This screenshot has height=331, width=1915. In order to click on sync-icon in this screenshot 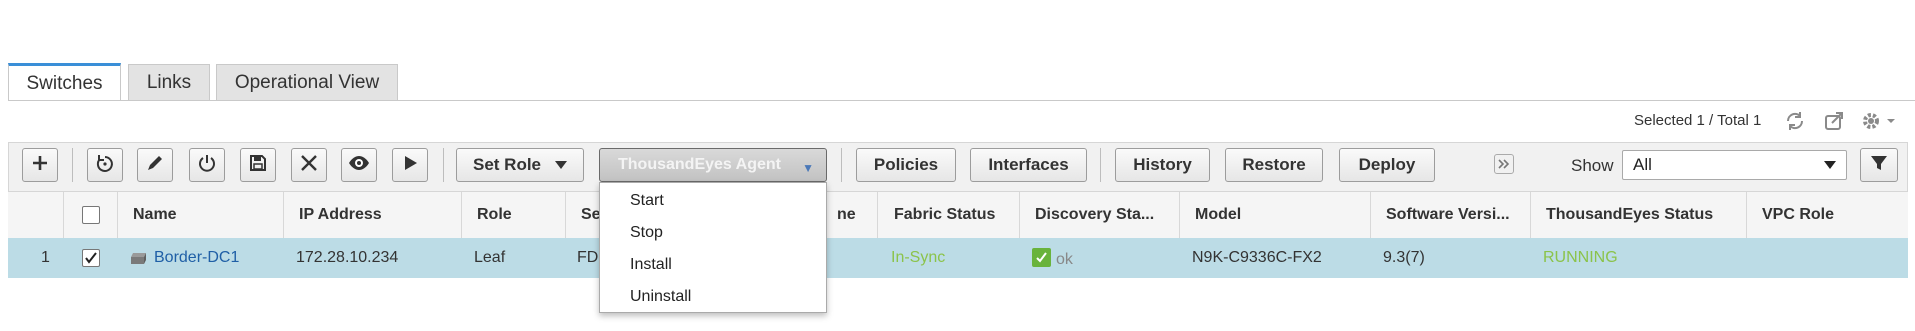, I will do `click(1795, 121)`.